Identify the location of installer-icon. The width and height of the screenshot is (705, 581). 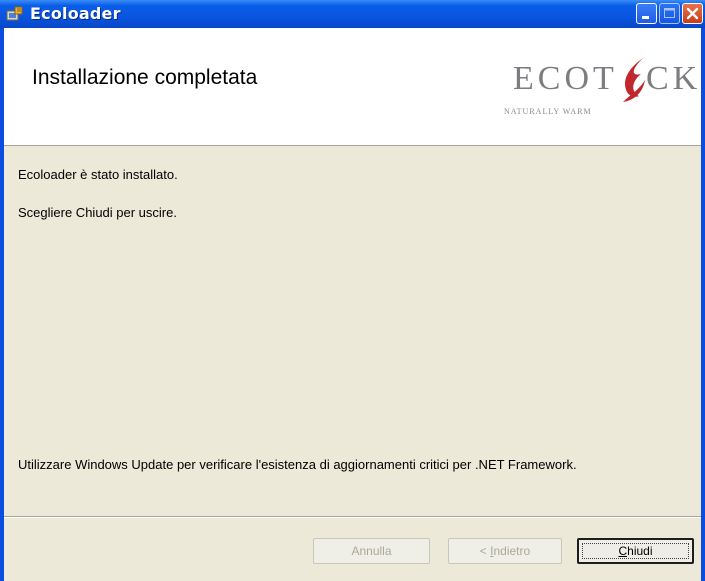
(15, 14).